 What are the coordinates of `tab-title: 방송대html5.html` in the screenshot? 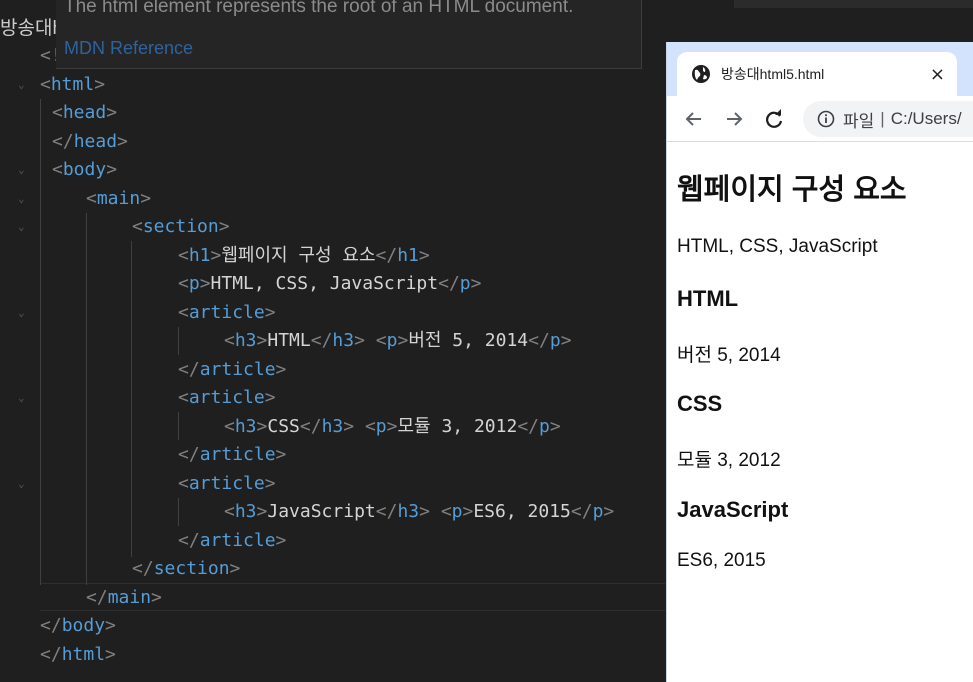 It's located at (773, 74).